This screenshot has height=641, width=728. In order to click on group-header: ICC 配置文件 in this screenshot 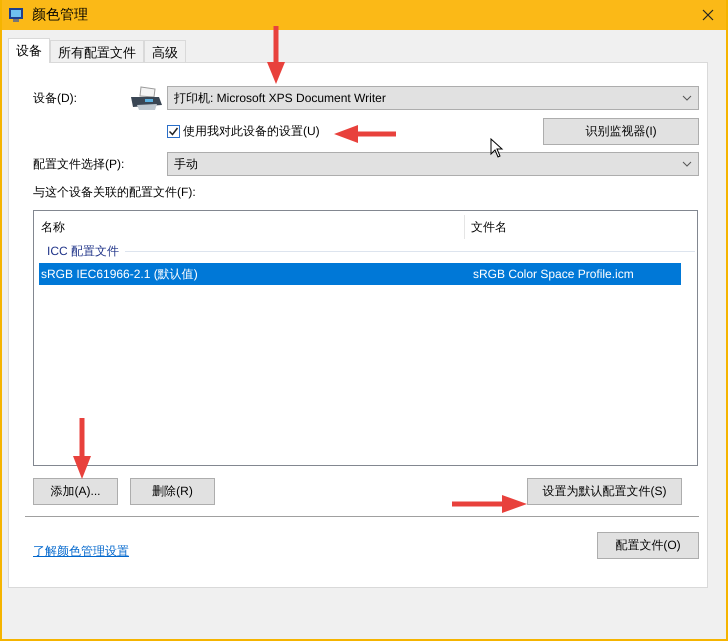, I will do `click(83, 251)`.